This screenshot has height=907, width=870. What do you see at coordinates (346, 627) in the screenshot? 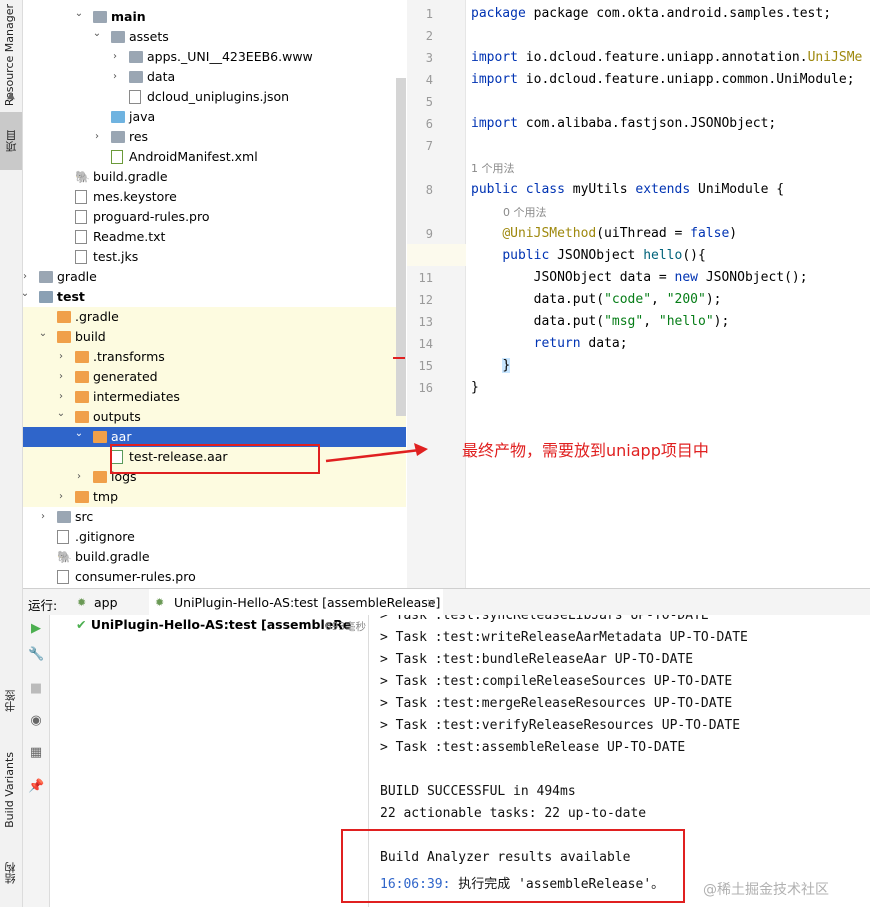
I see `build-time: 693毫秒` at bounding box center [346, 627].